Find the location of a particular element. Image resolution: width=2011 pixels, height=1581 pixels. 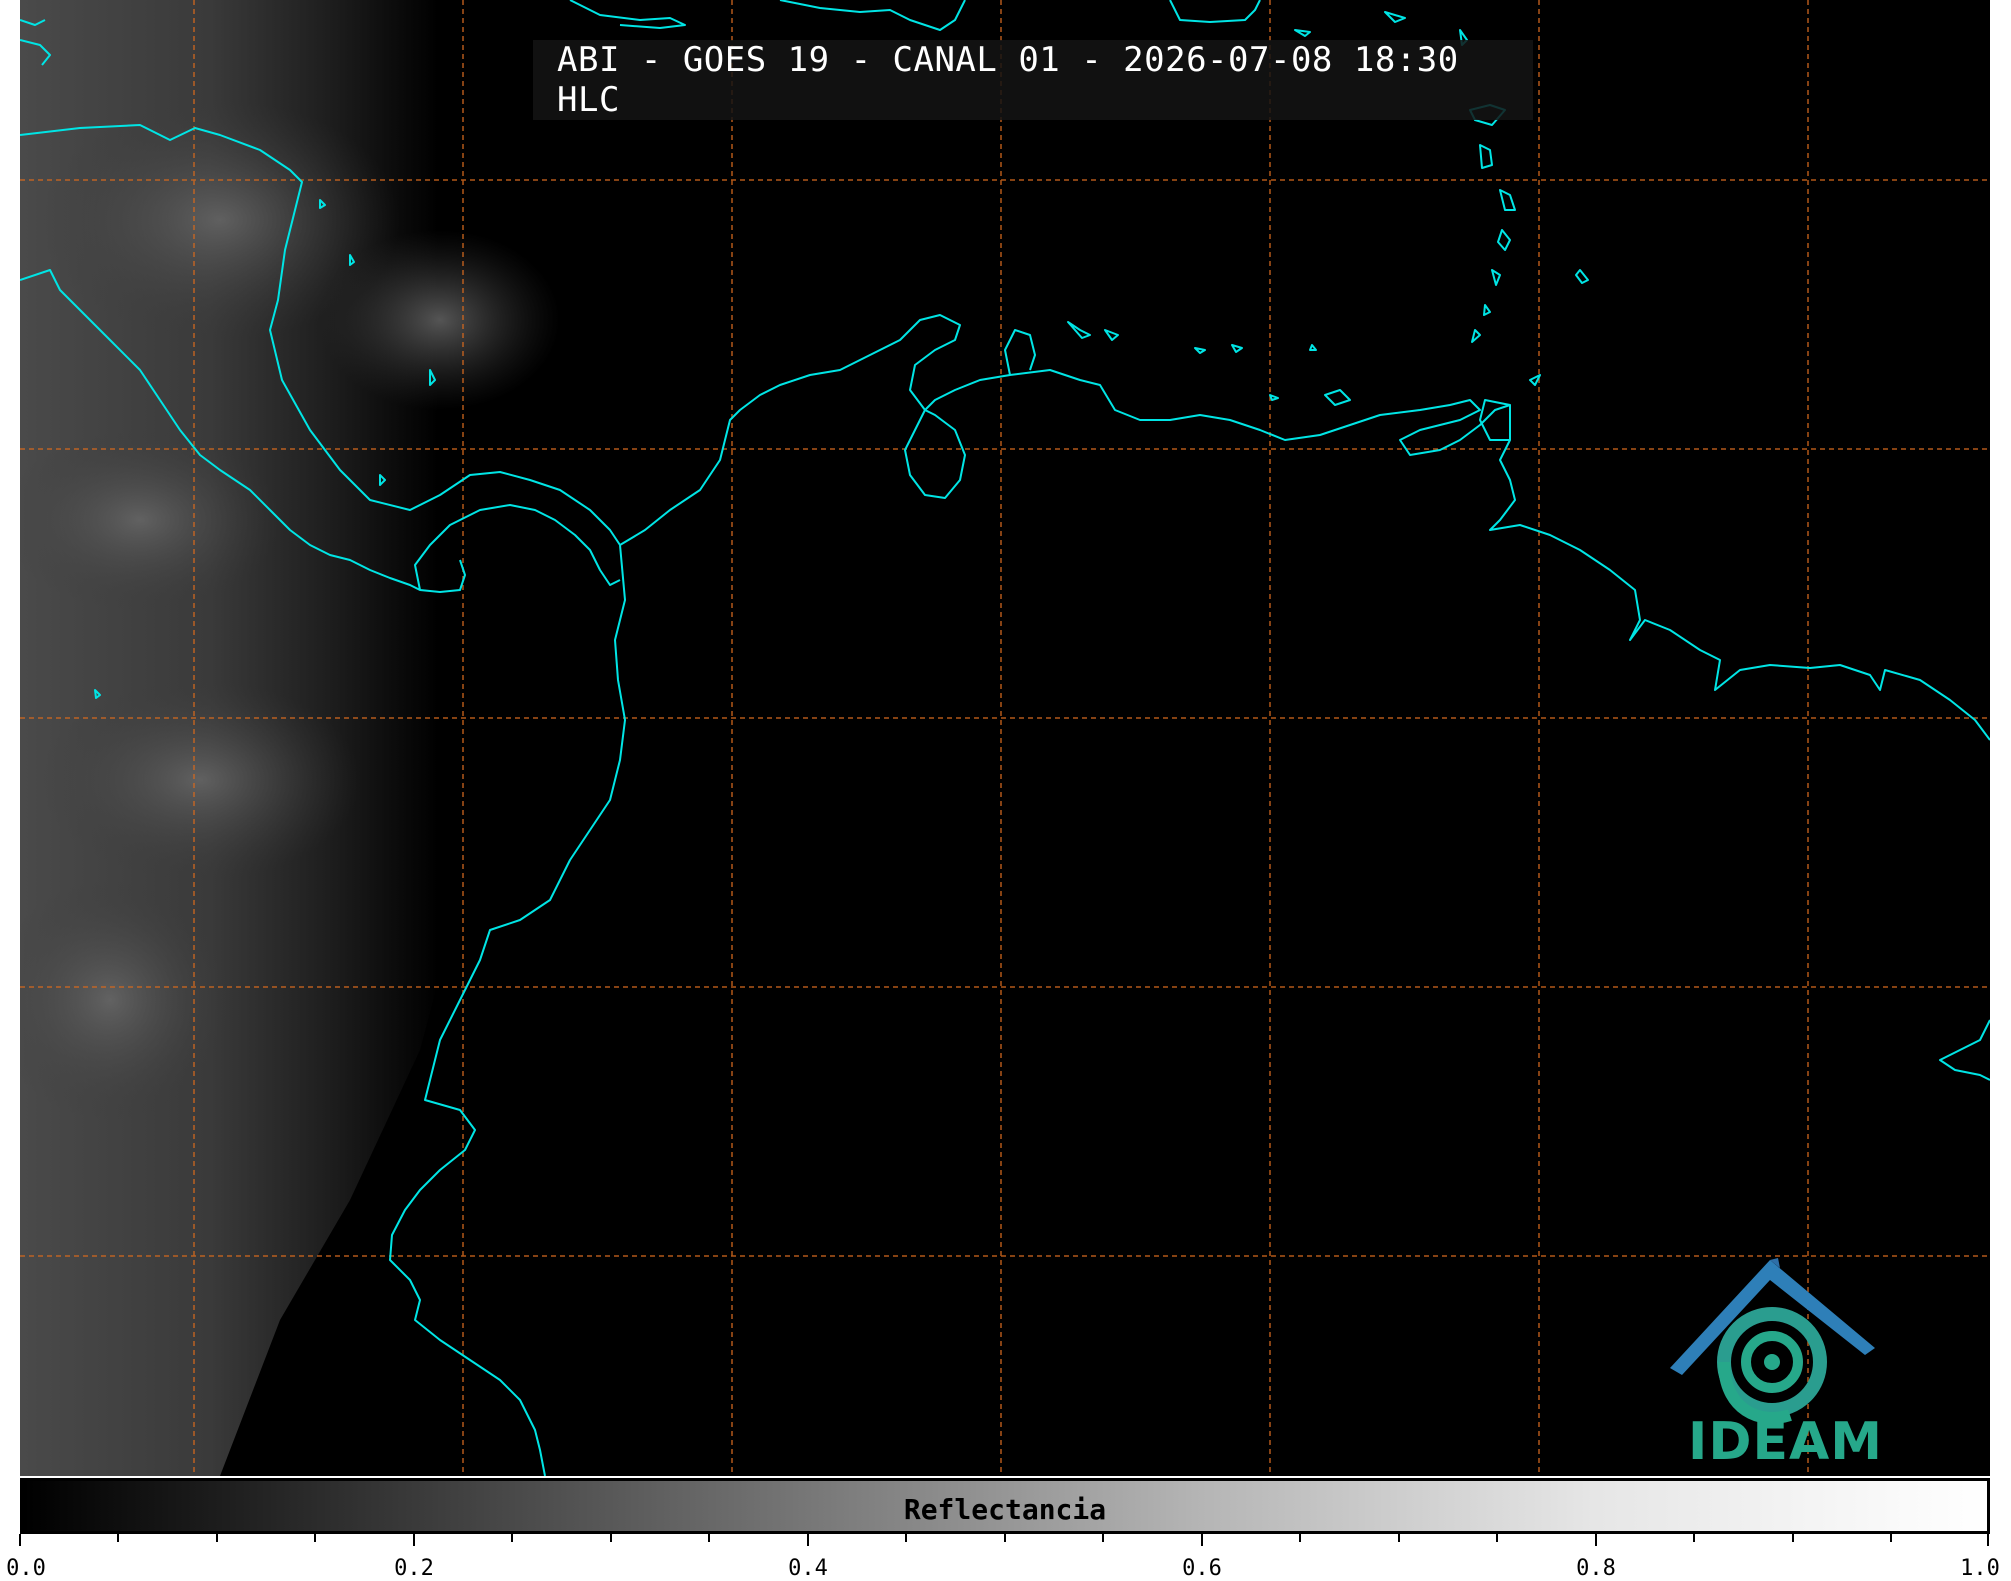

tick-label-2: 0.4 is located at coordinates (808, 1568).